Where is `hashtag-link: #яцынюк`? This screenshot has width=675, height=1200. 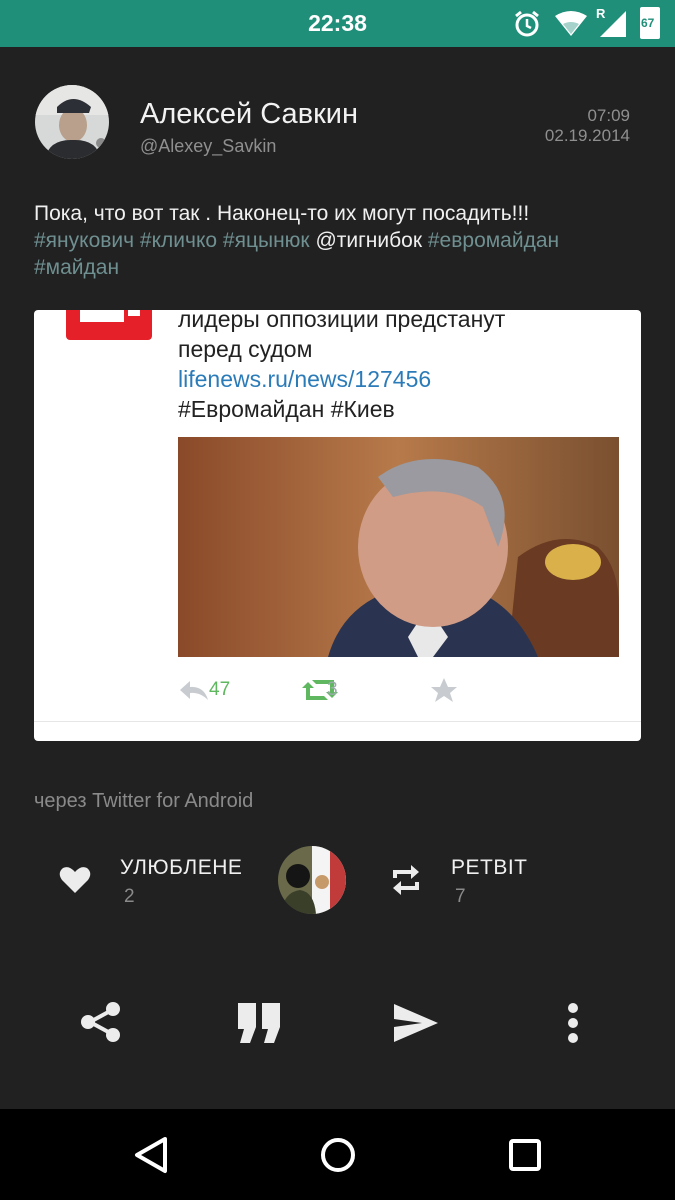
hashtag-link: #яцынюк is located at coordinates (266, 240).